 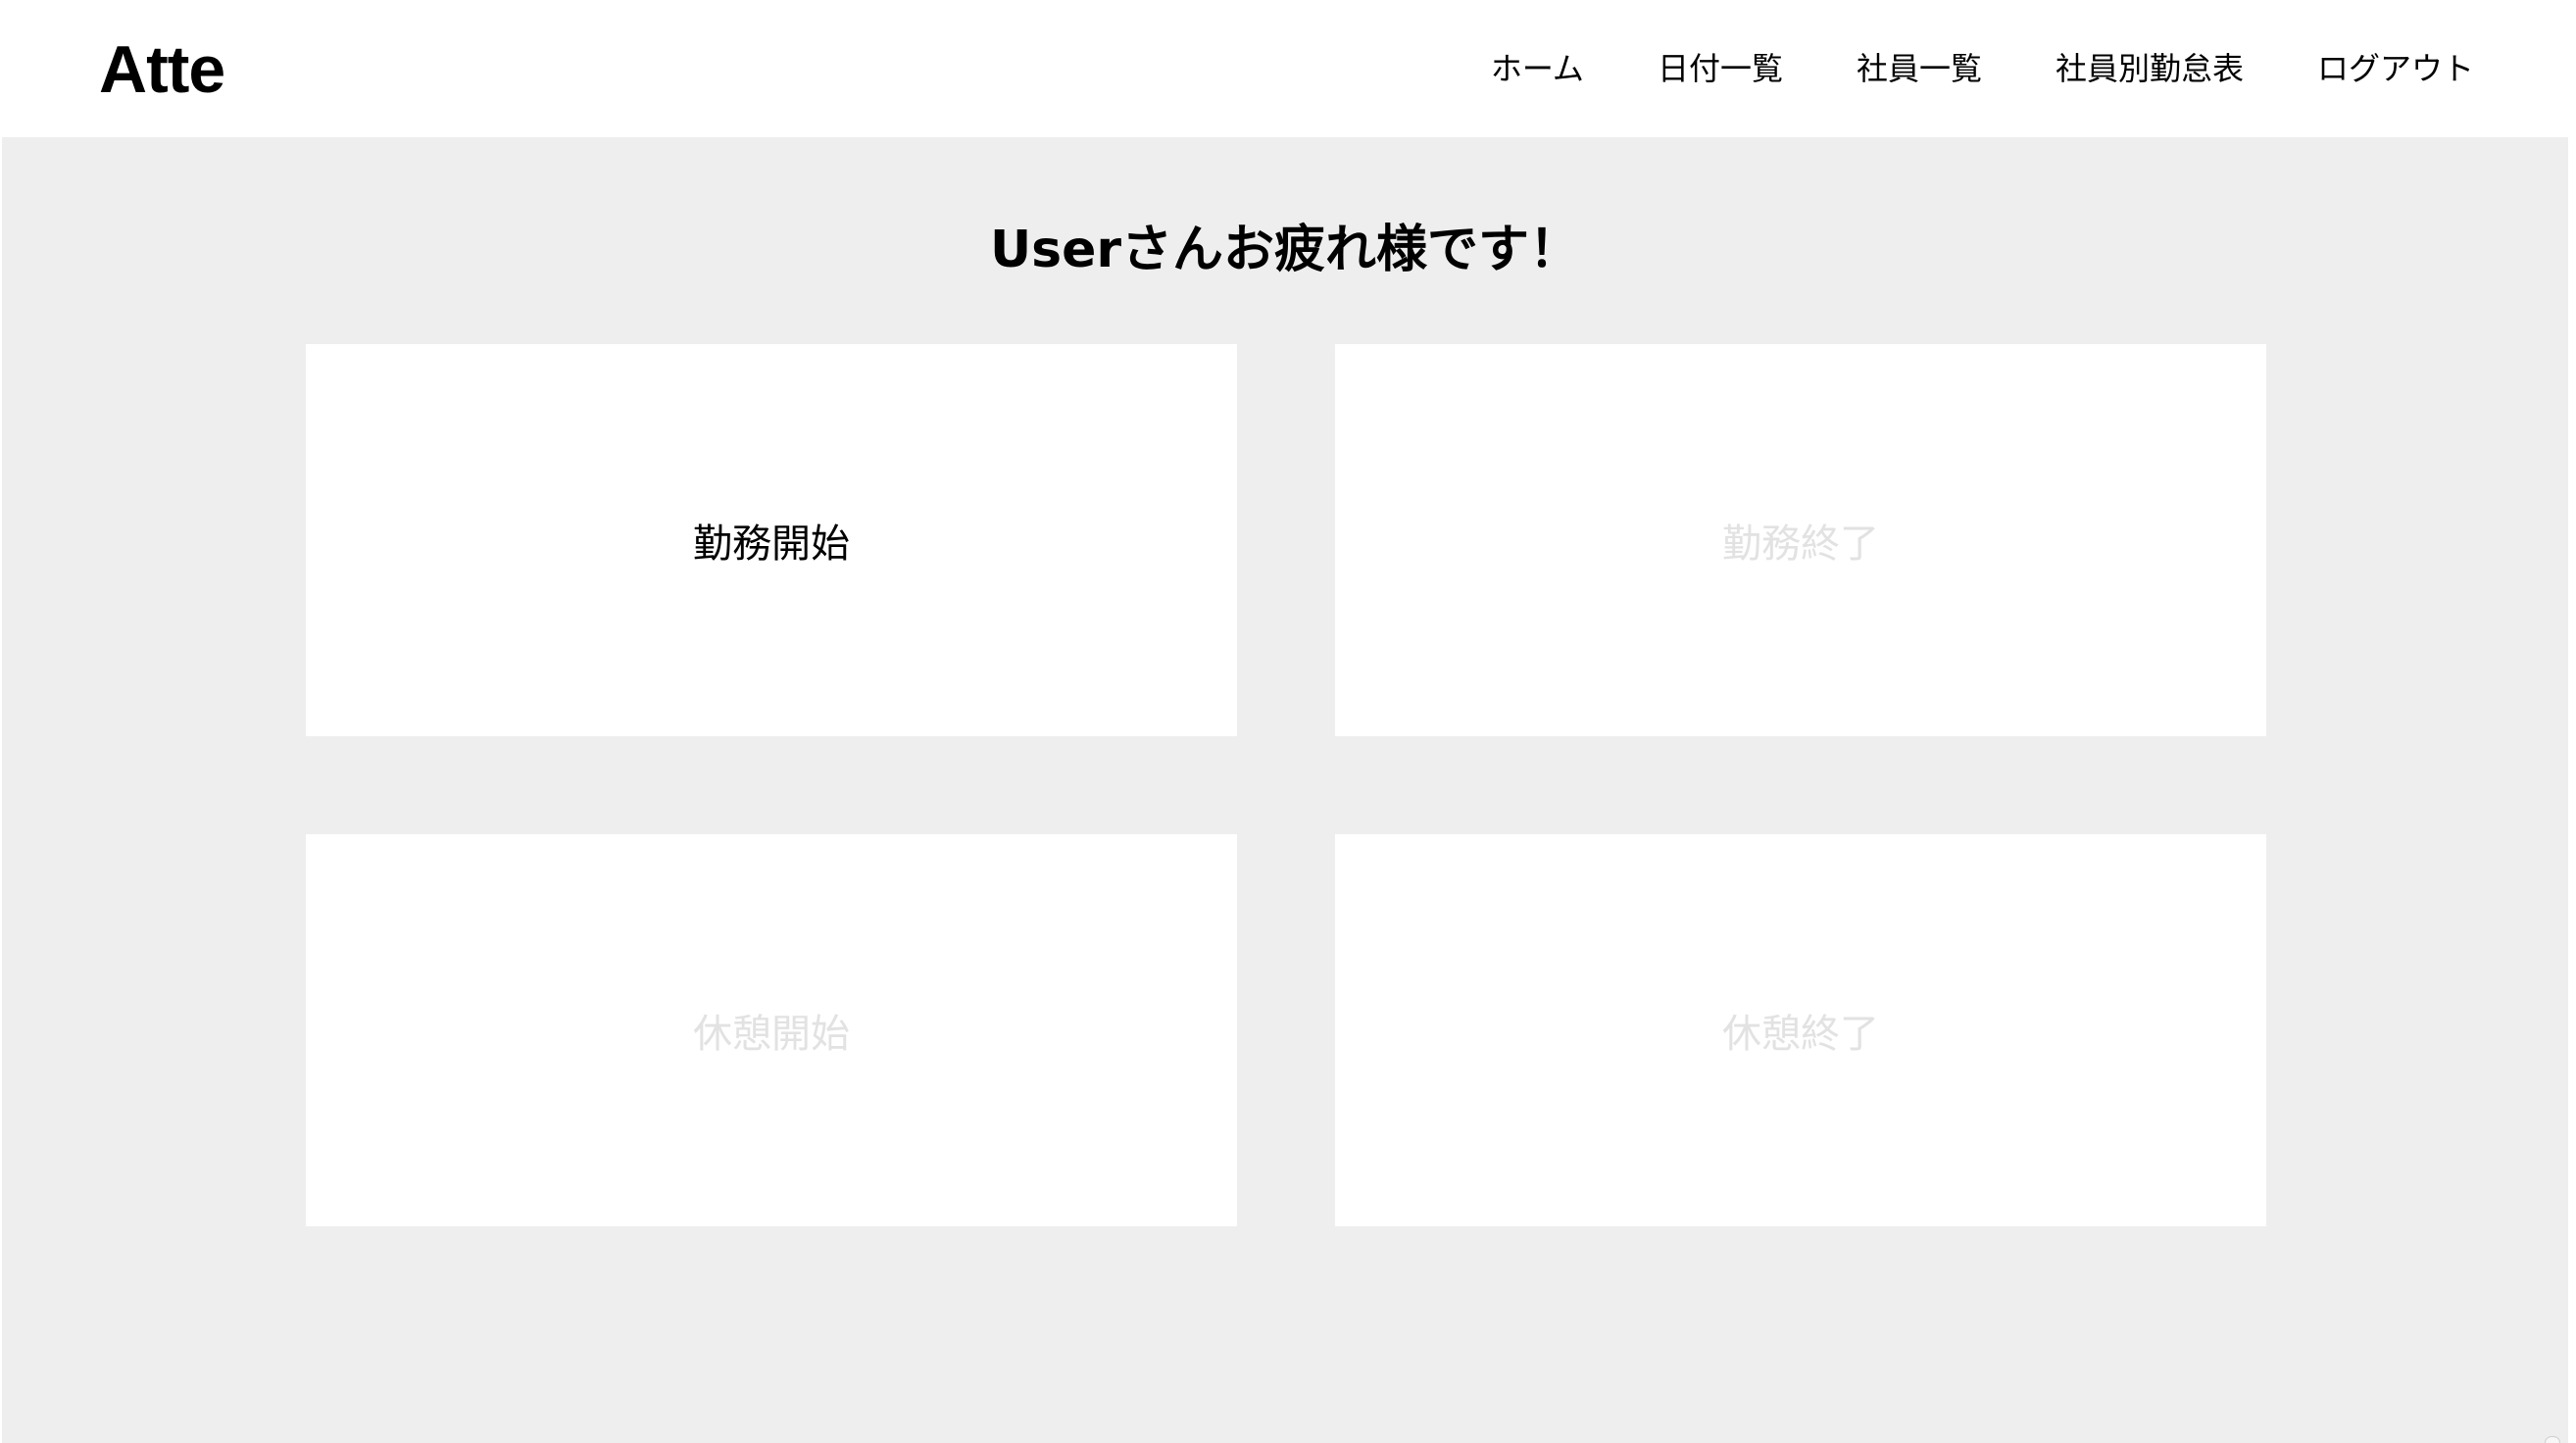 What do you see at coordinates (1720, 68) in the screenshot?
I see `nav-date-list-link: 日付一覧` at bounding box center [1720, 68].